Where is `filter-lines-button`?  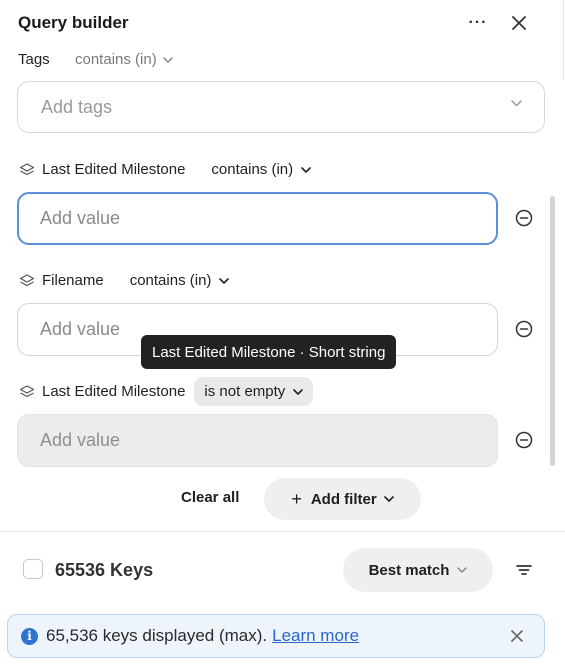
filter-lines-button is located at coordinates (524, 570).